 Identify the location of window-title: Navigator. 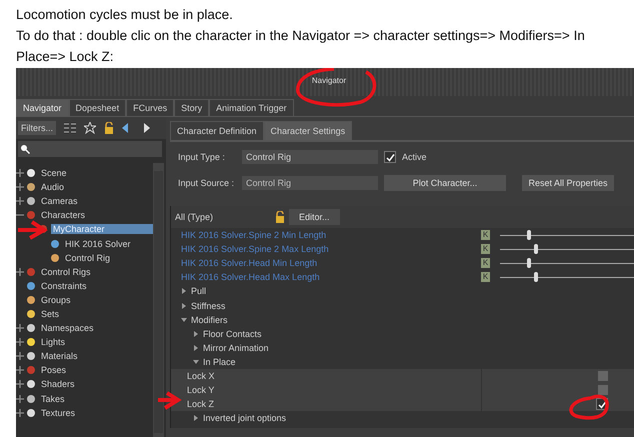
(329, 80).